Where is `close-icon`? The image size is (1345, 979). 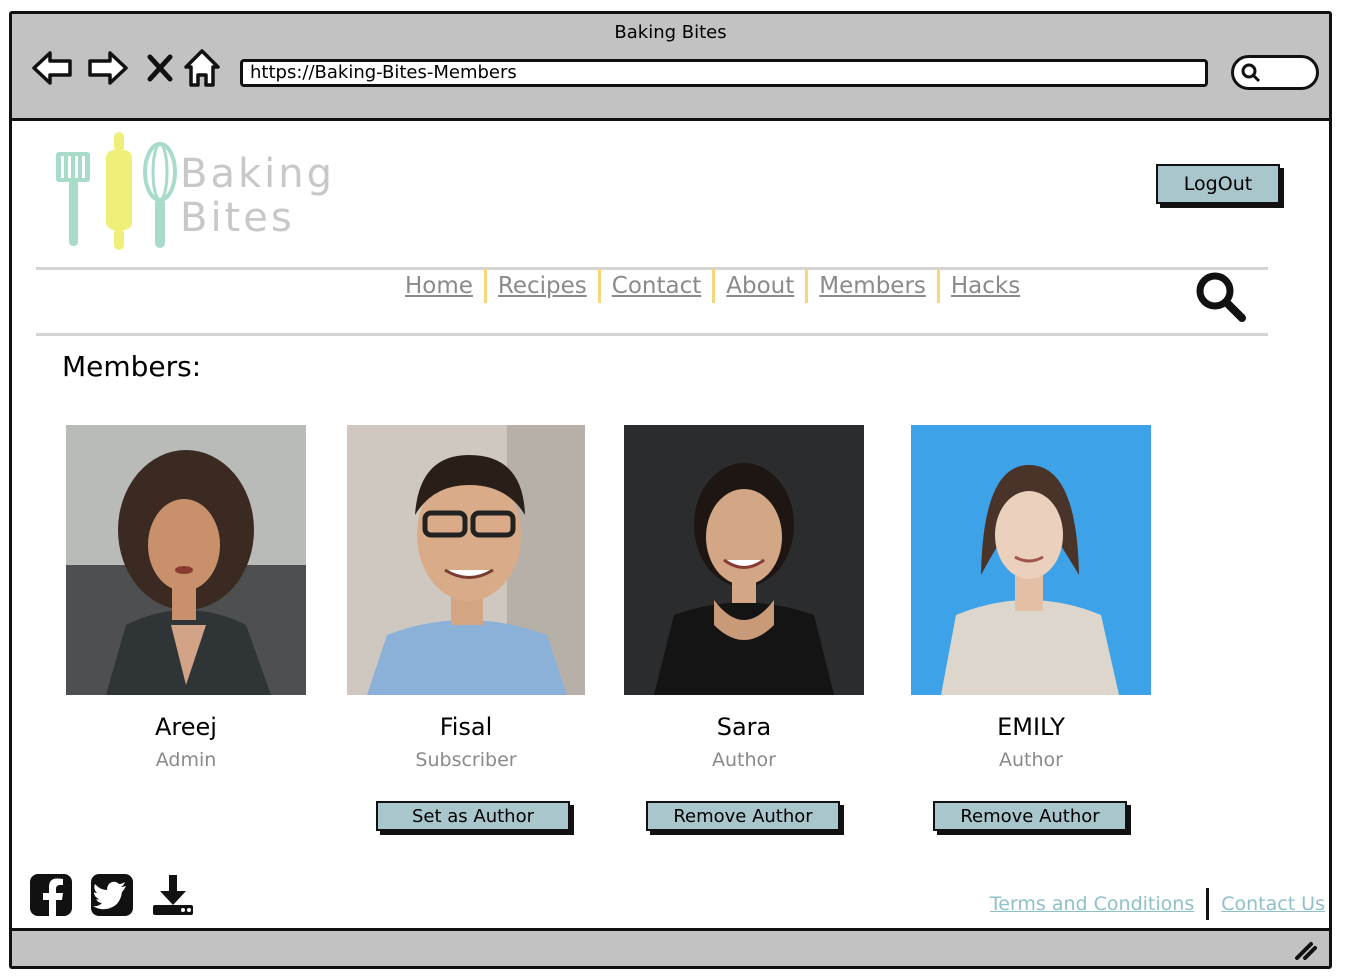
close-icon is located at coordinates (160, 68).